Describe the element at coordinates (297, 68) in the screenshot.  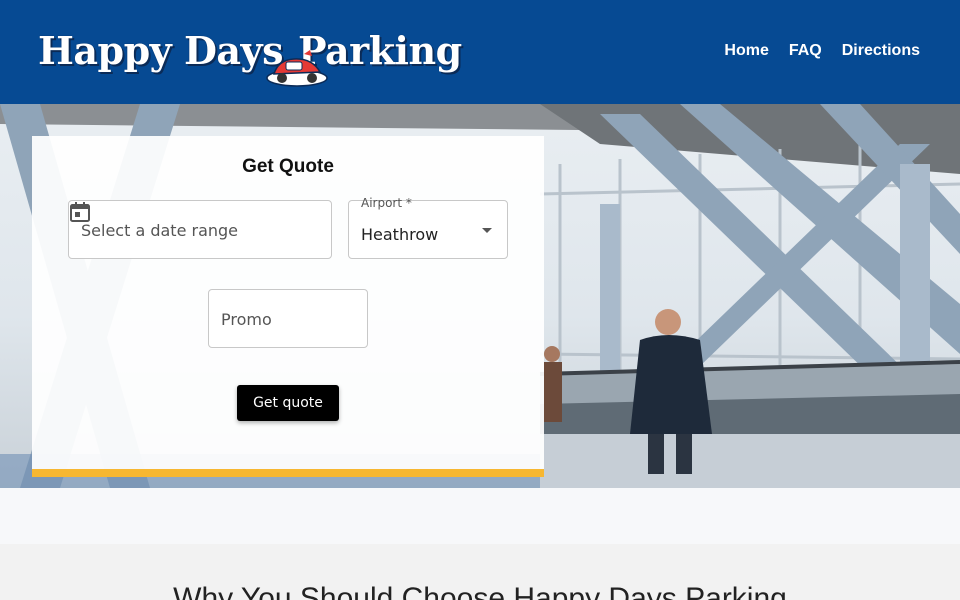
I see `car-mascot-icon` at that location.